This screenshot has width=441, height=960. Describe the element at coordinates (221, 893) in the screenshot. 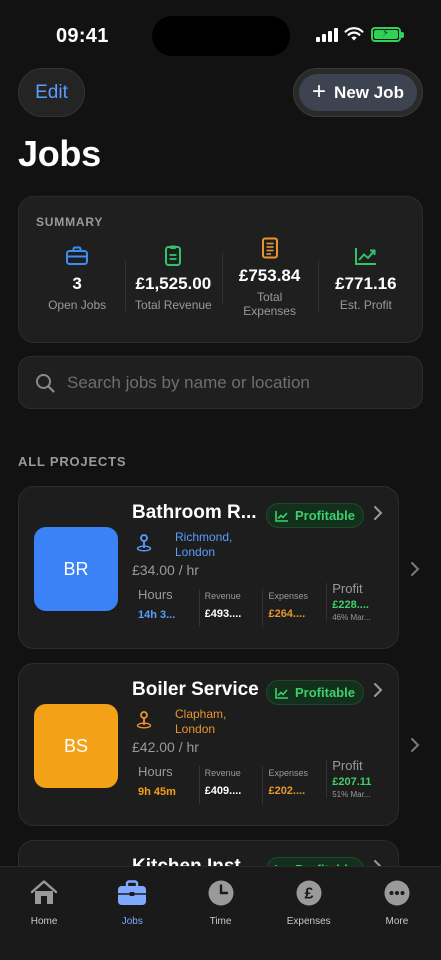

I see `clock-icon` at that location.